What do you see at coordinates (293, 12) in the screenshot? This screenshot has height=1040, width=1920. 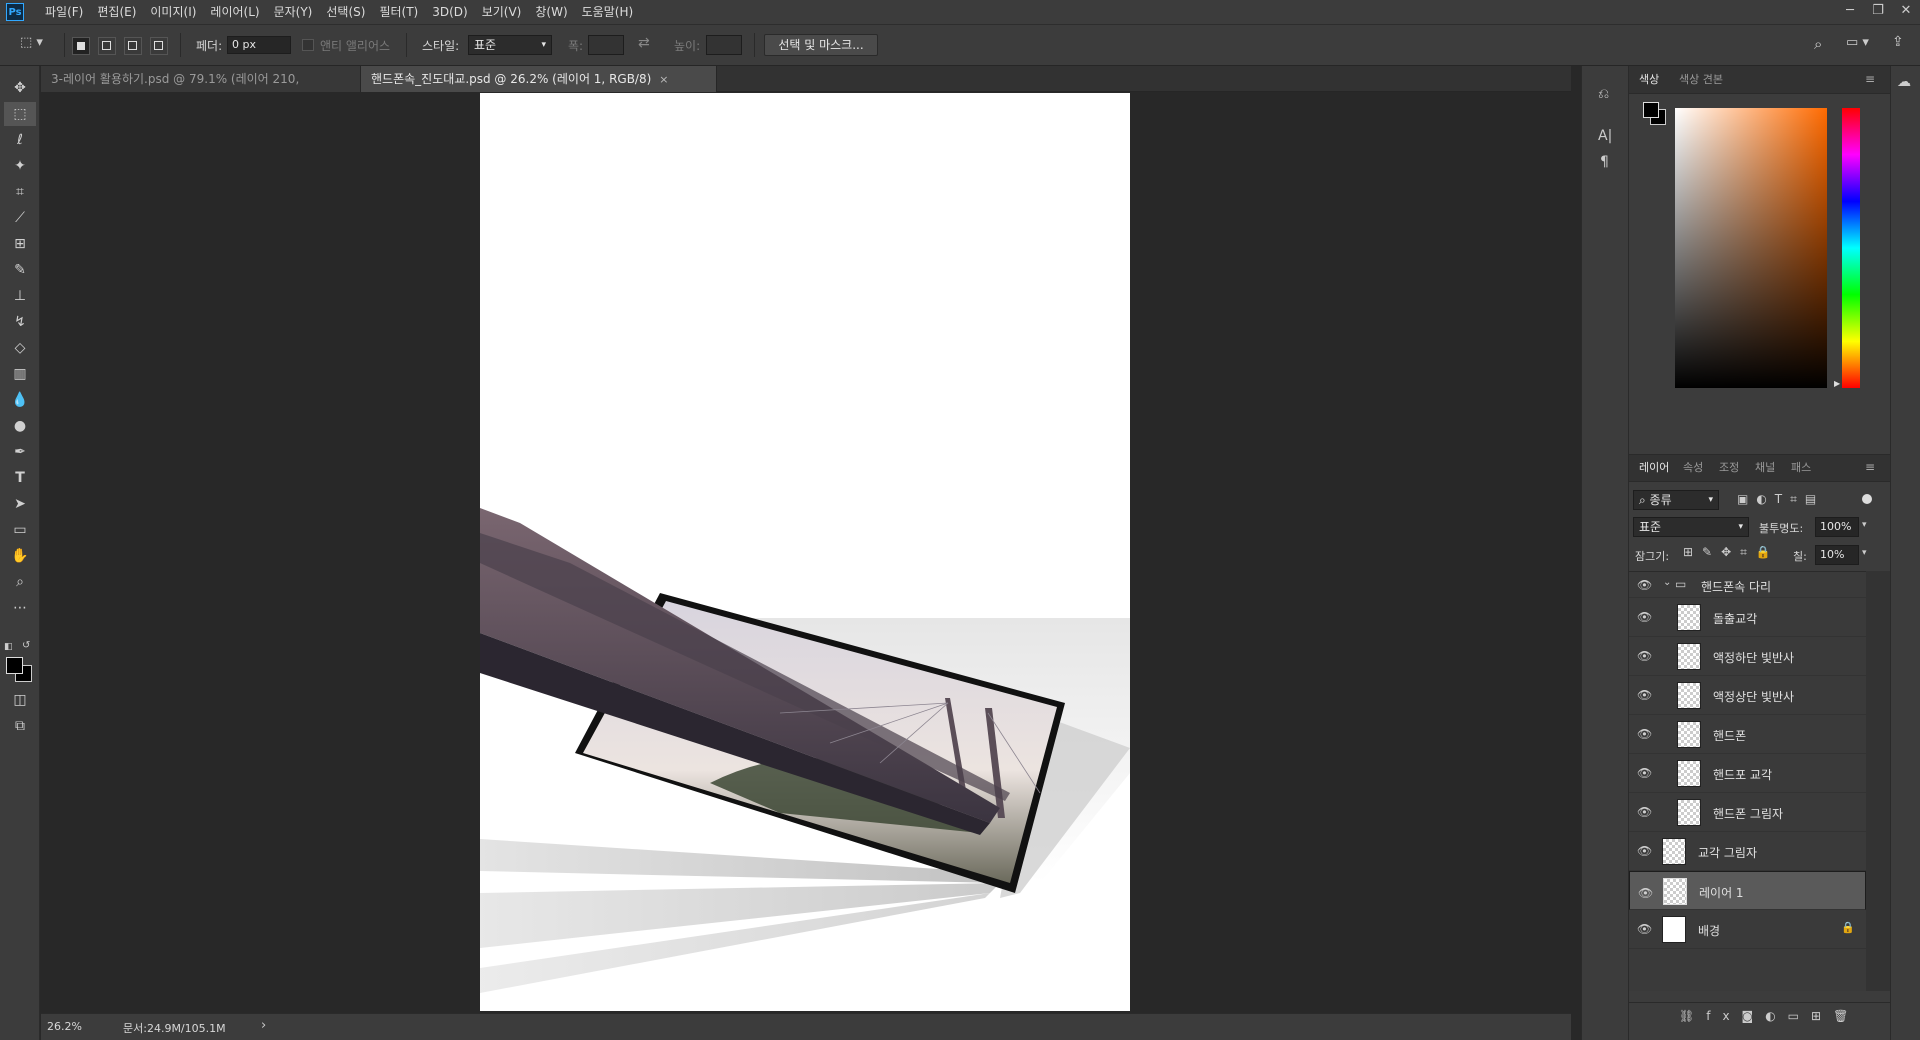 I see `menu-type: 문자(Y)` at bounding box center [293, 12].